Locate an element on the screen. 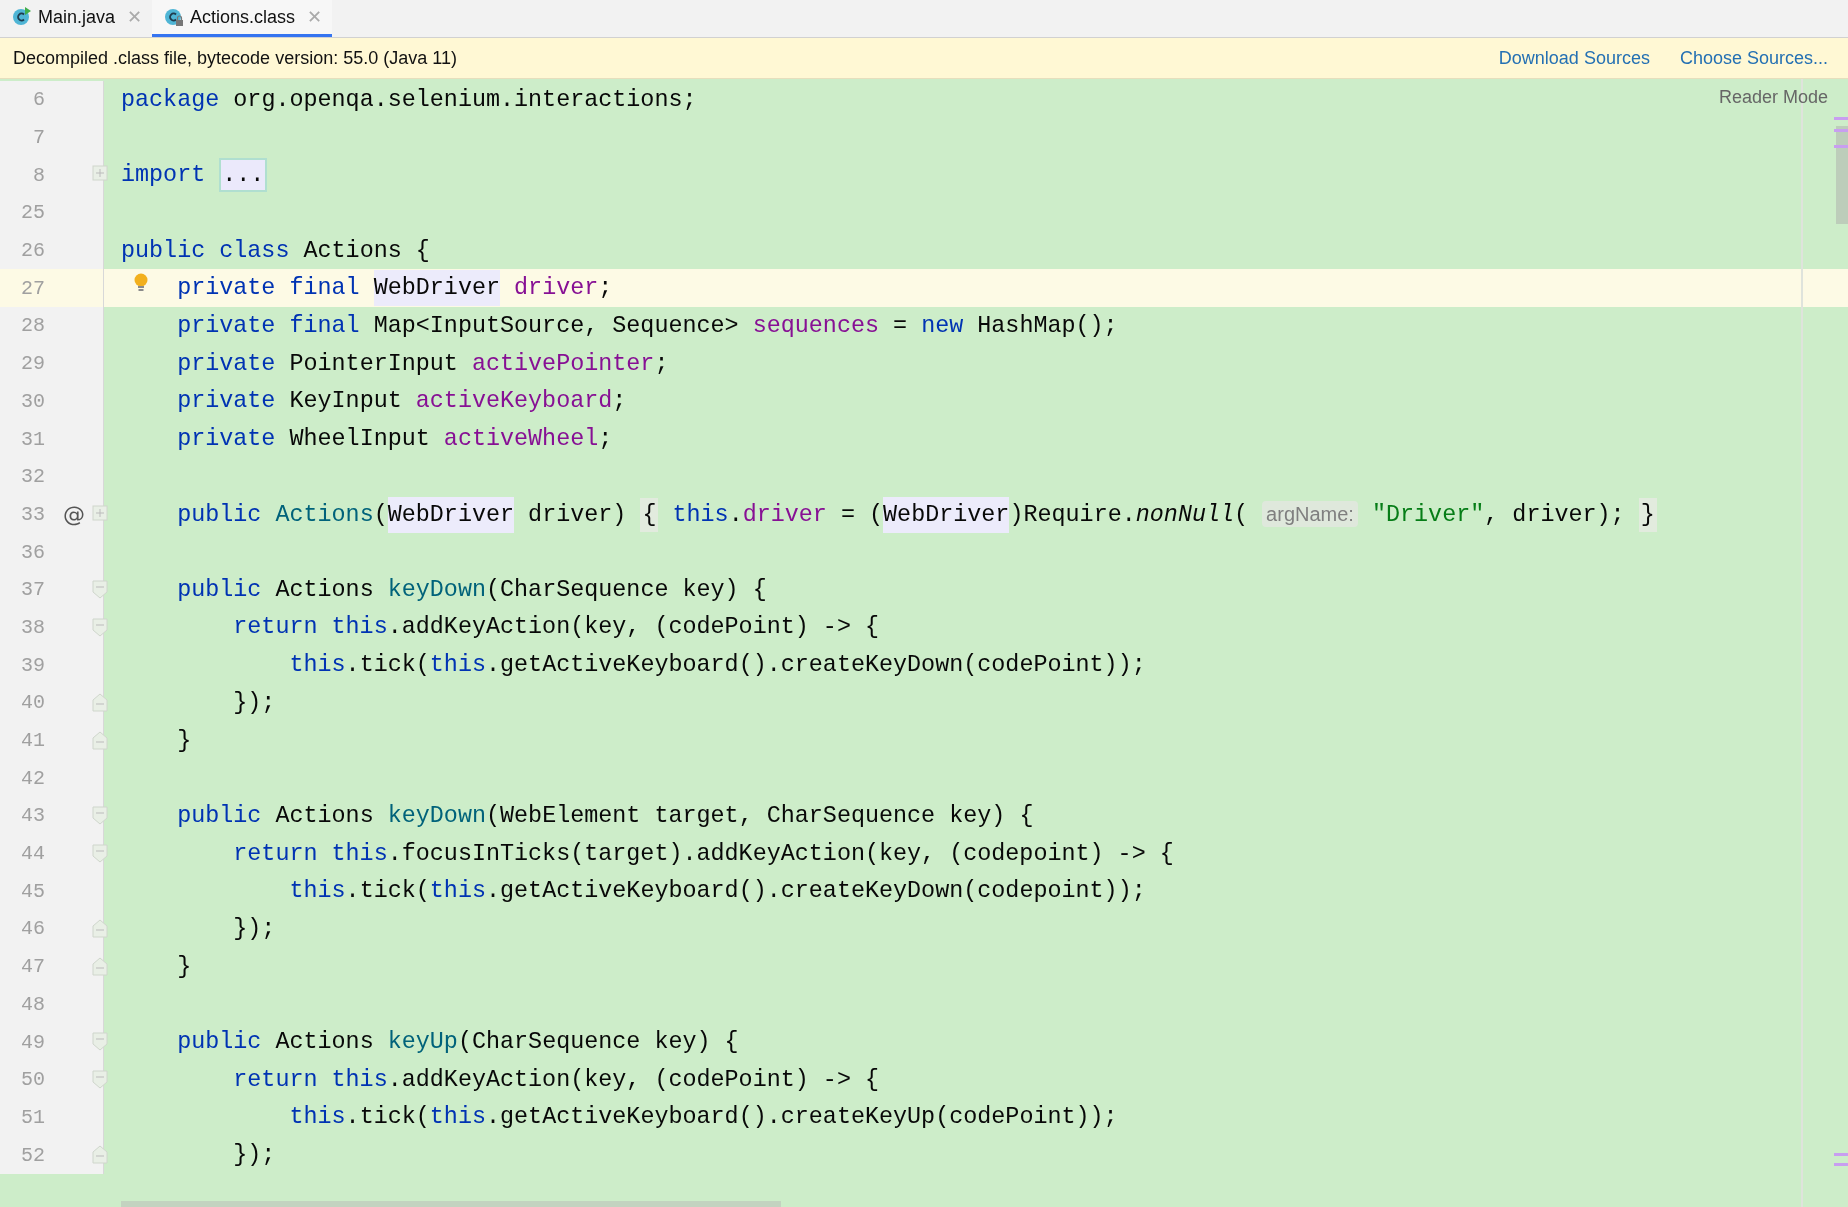 Image resolution: width=1848 pixels, height=1207 pixels. code-line: return this.focusInTicks(target).addKeyAction(key, (codepoint) -> { is located at coordinates (703, 854).